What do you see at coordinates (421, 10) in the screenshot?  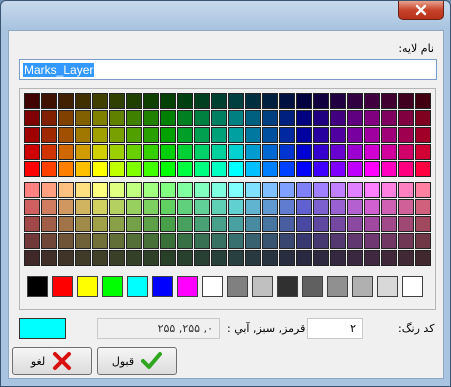 I see `close-button` at bounding box center [421, 10].